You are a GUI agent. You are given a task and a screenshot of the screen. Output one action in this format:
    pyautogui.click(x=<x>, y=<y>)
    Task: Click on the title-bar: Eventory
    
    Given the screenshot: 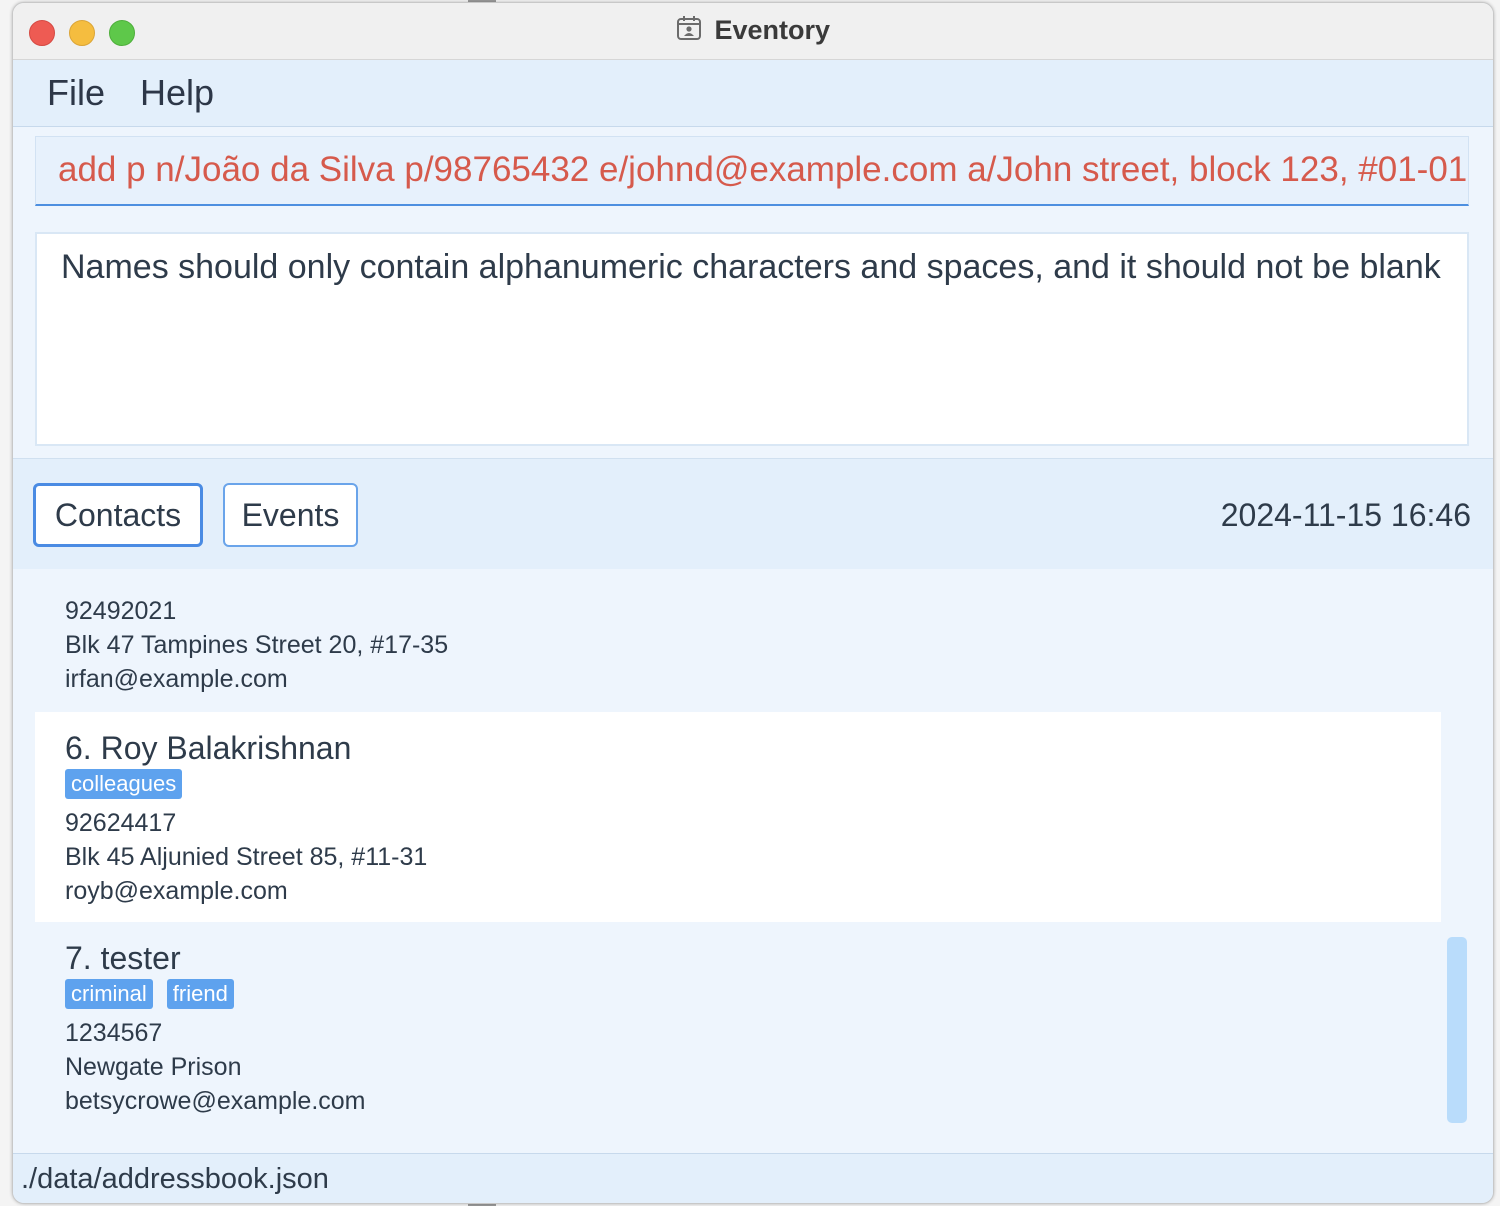 What is the action you would take?
    pyautogui.click(x=753, y=31)
    